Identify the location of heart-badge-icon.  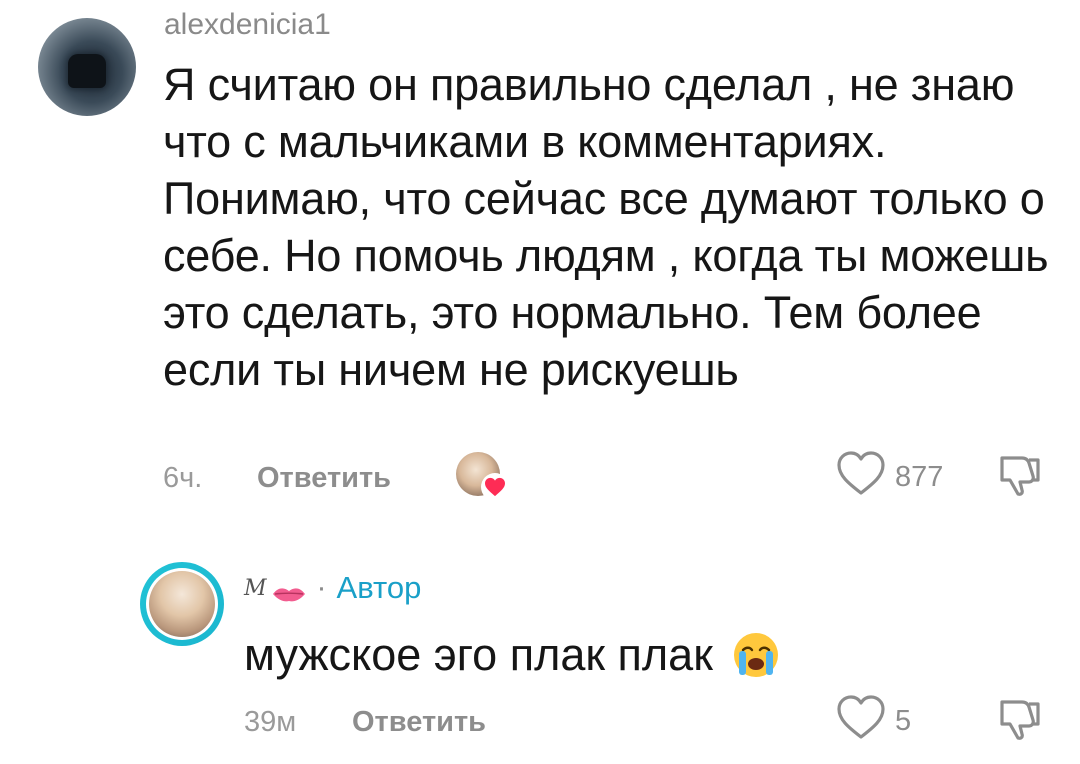
(495, 487).